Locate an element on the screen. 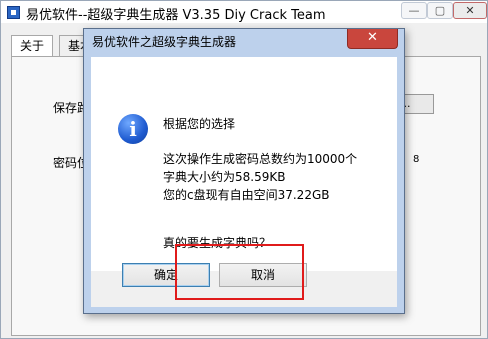 The image size is (488, 339). message-line-4: 您的c盘现有自由空间37.22GB is located at coordinates (246, 195).